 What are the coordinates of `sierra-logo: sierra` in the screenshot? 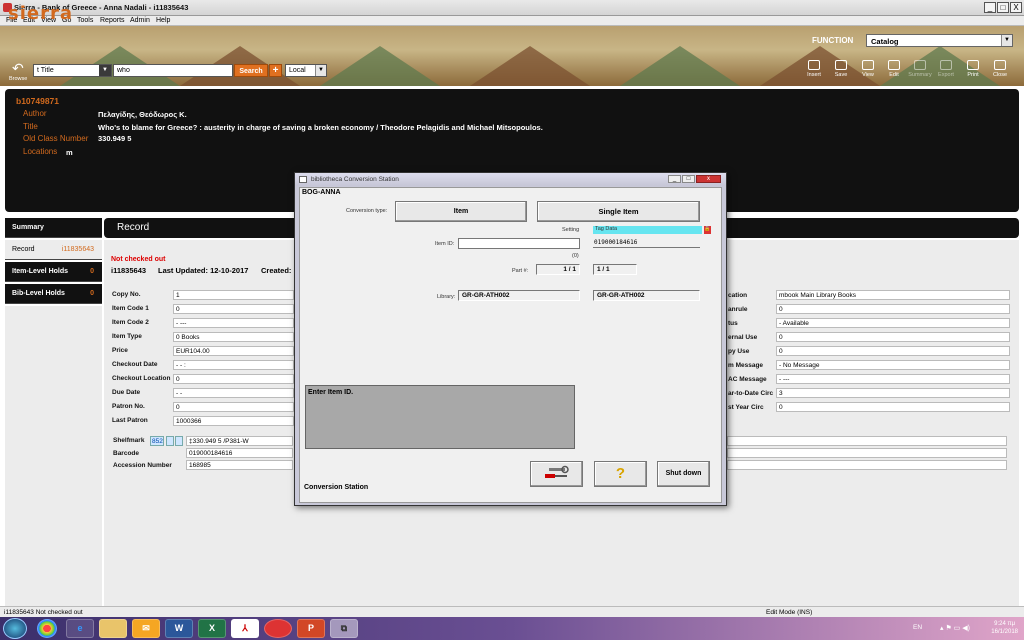 It's located at (40, 13).